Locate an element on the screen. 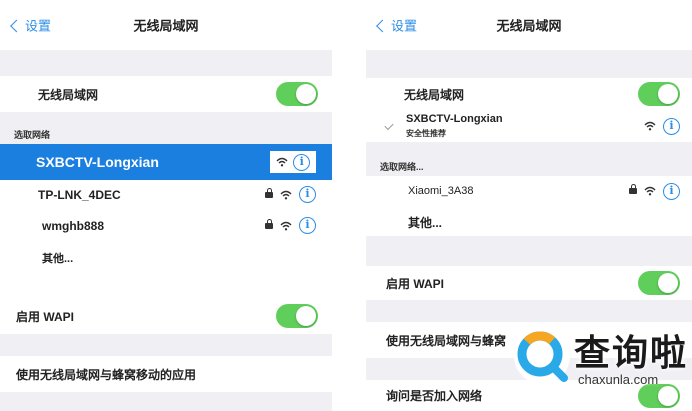 This screenshot has width=692, height=411. connected-network-row: SXBCTV-Longxian 安全性推荐 i is located at coordinates (529, 126).